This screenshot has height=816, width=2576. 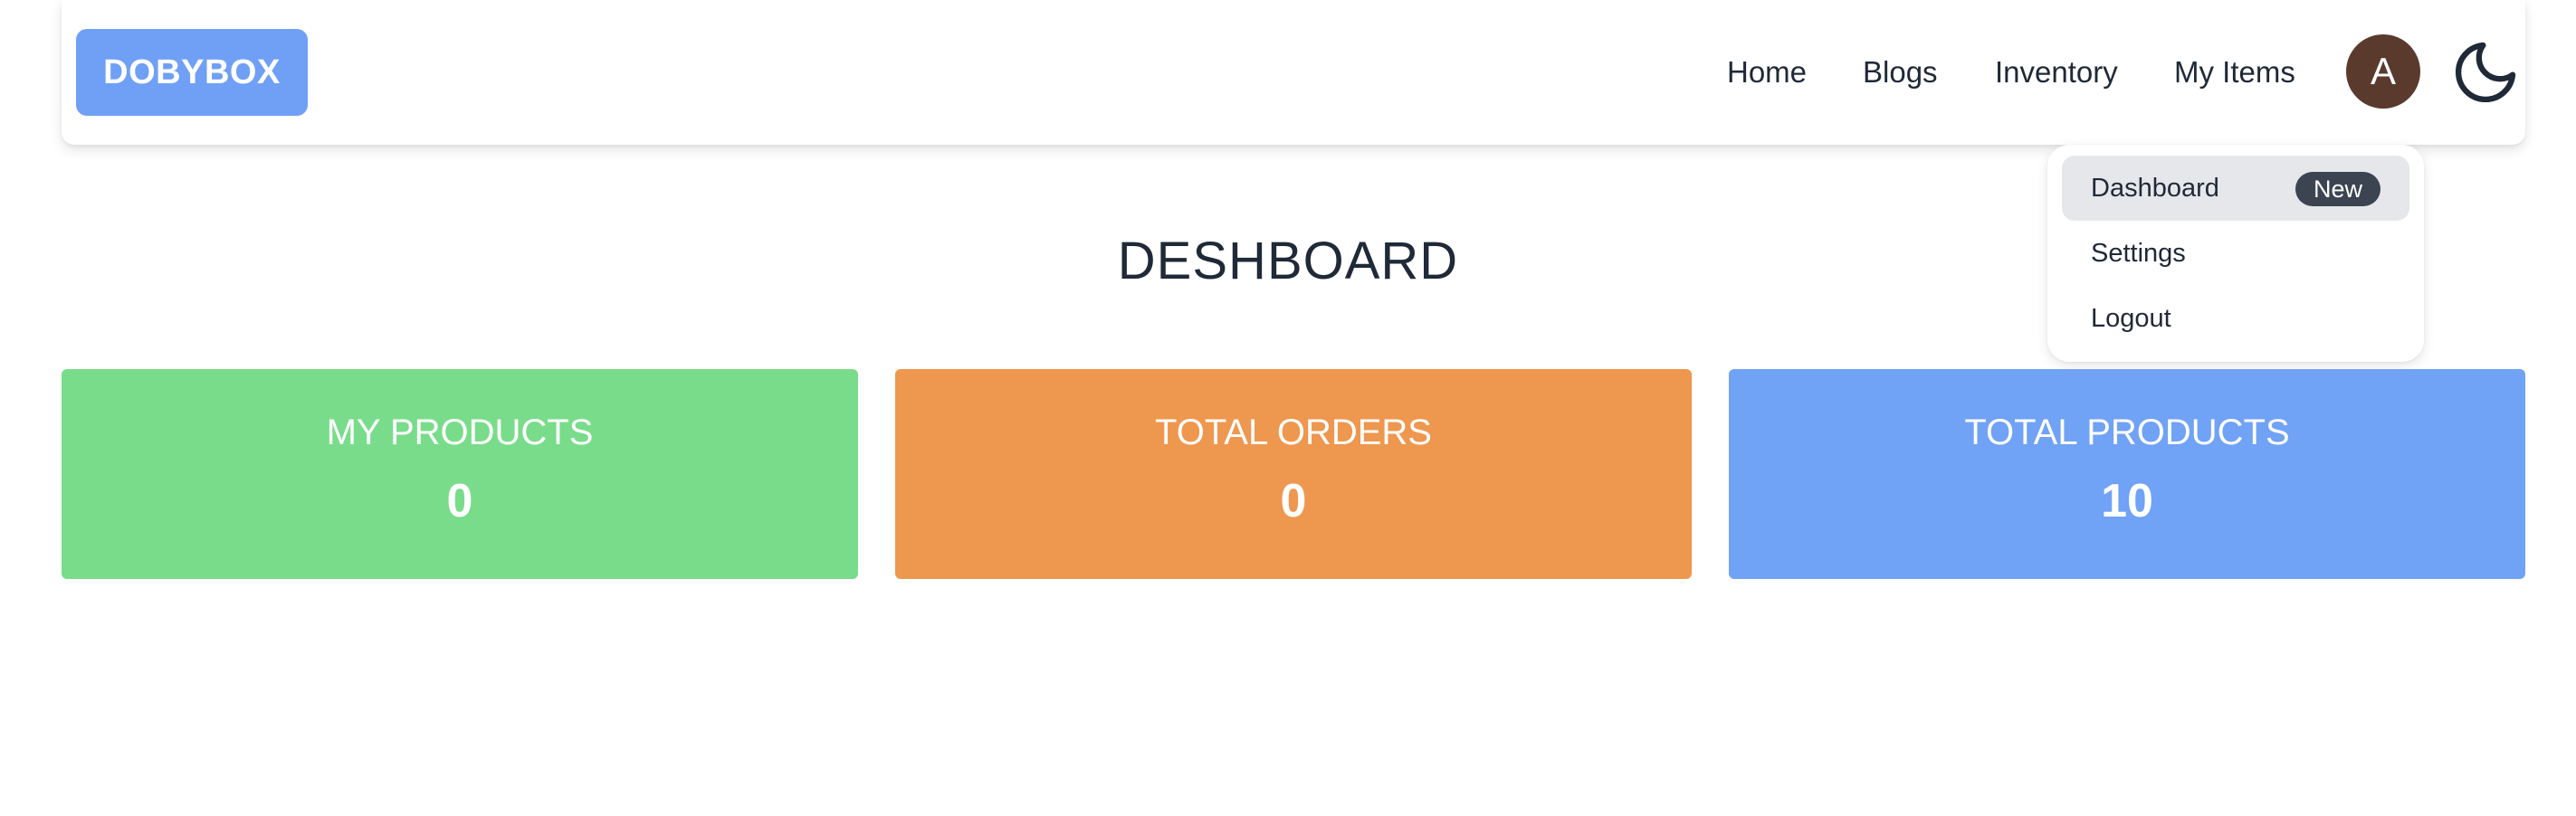 I want to click on user-avatar-button: A, so click(x=2383, y=72).